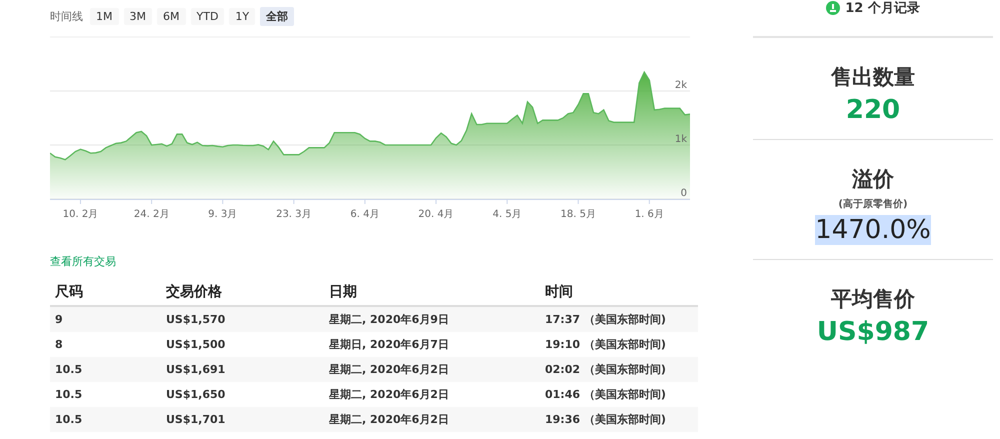  Describe the element at coordinates (619, 394) in the screenshot. I see `table-cell: 01:46 （美国东部时间)` at that location.